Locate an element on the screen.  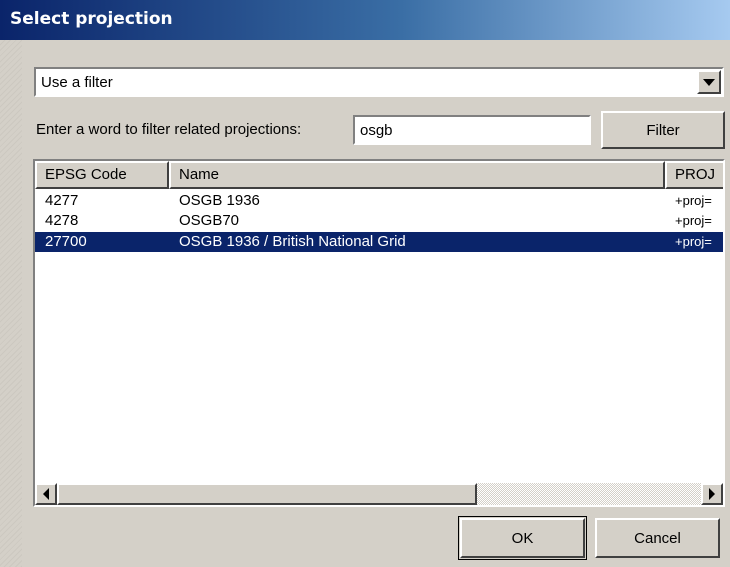
dropdown-button is located at coordinates (709, 82).